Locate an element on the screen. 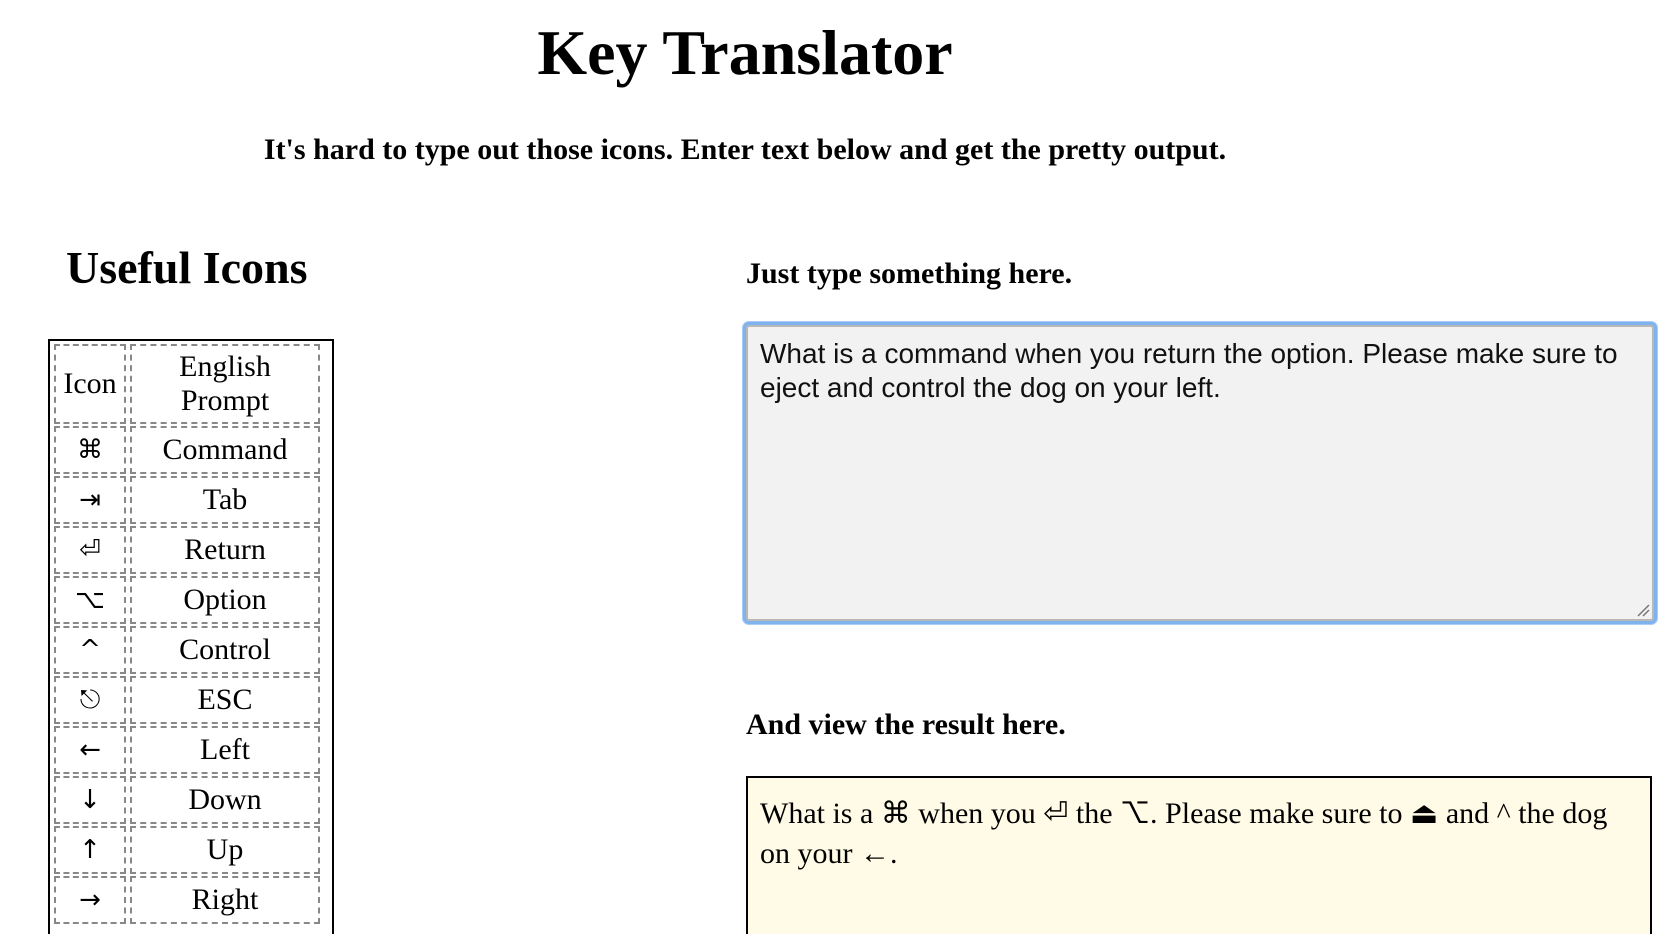 The image size is (1660, 934). table-row: ⌥ Option is located at coordinates (187, 600).